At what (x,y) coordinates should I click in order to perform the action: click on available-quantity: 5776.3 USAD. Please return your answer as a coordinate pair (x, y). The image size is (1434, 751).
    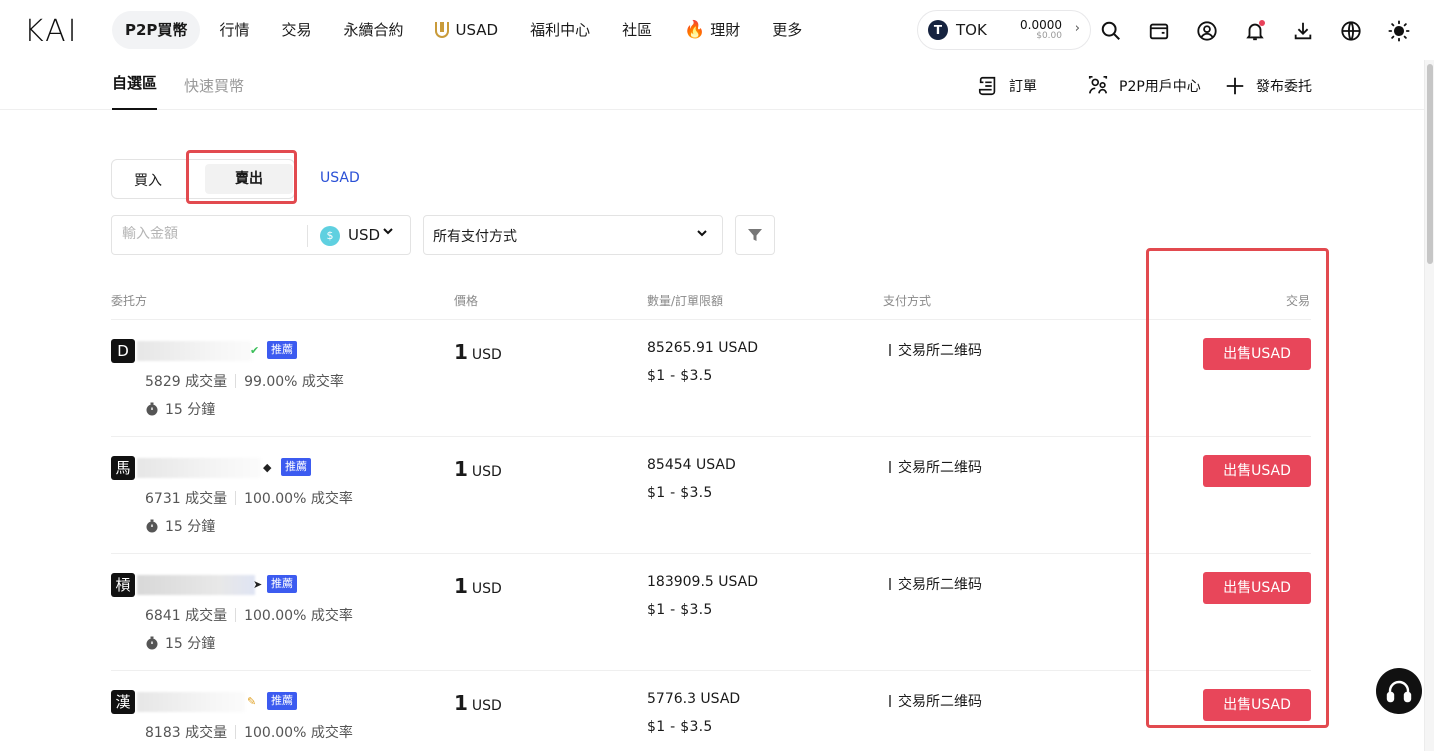
    Looking at the image, I should click on (694, 699).